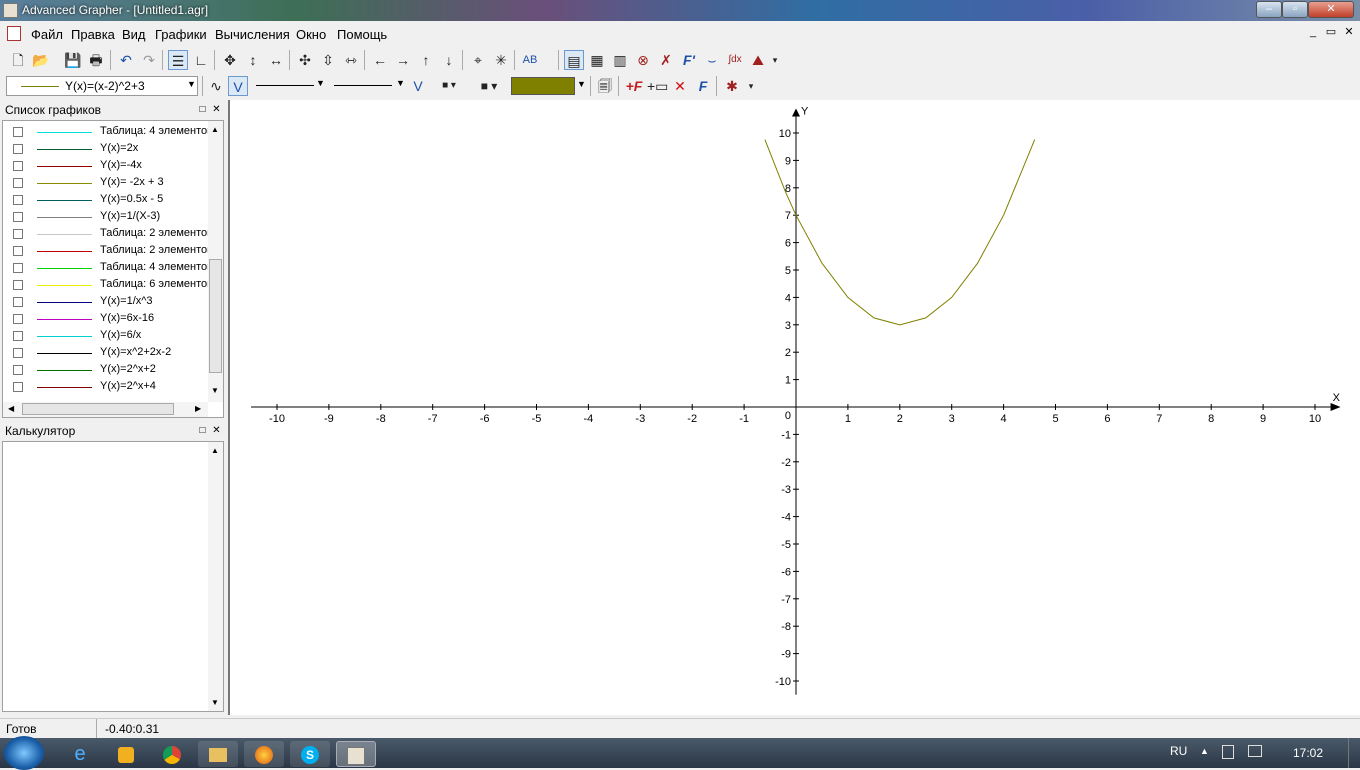 Image resolution: width=1360 pixels, height=770 pixels. I want to click on minimize-button: –, so click(1269, 9).